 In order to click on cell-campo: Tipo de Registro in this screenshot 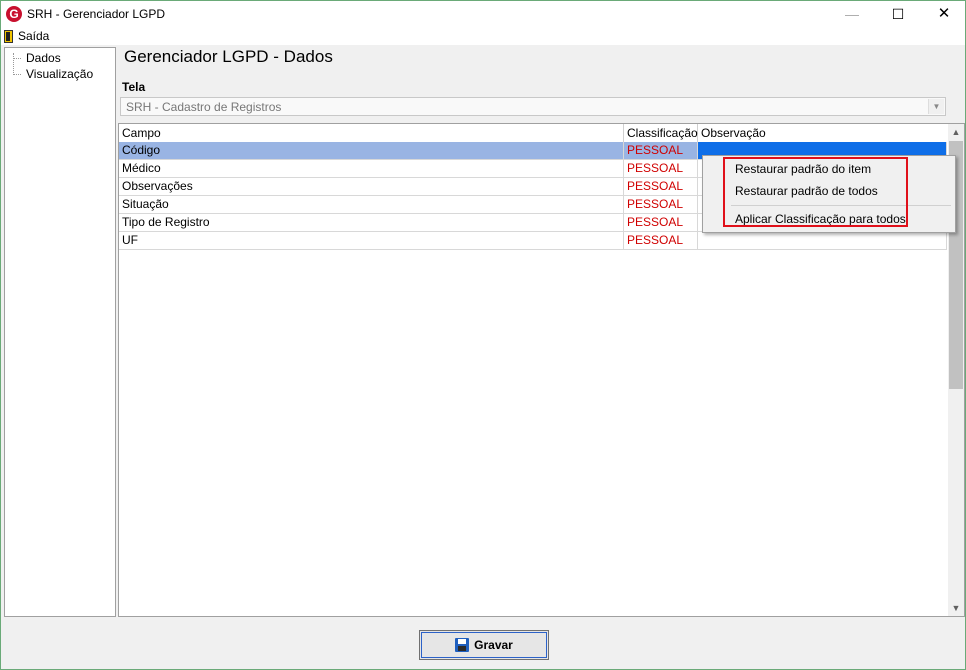, I will do `click(371, 222)`.